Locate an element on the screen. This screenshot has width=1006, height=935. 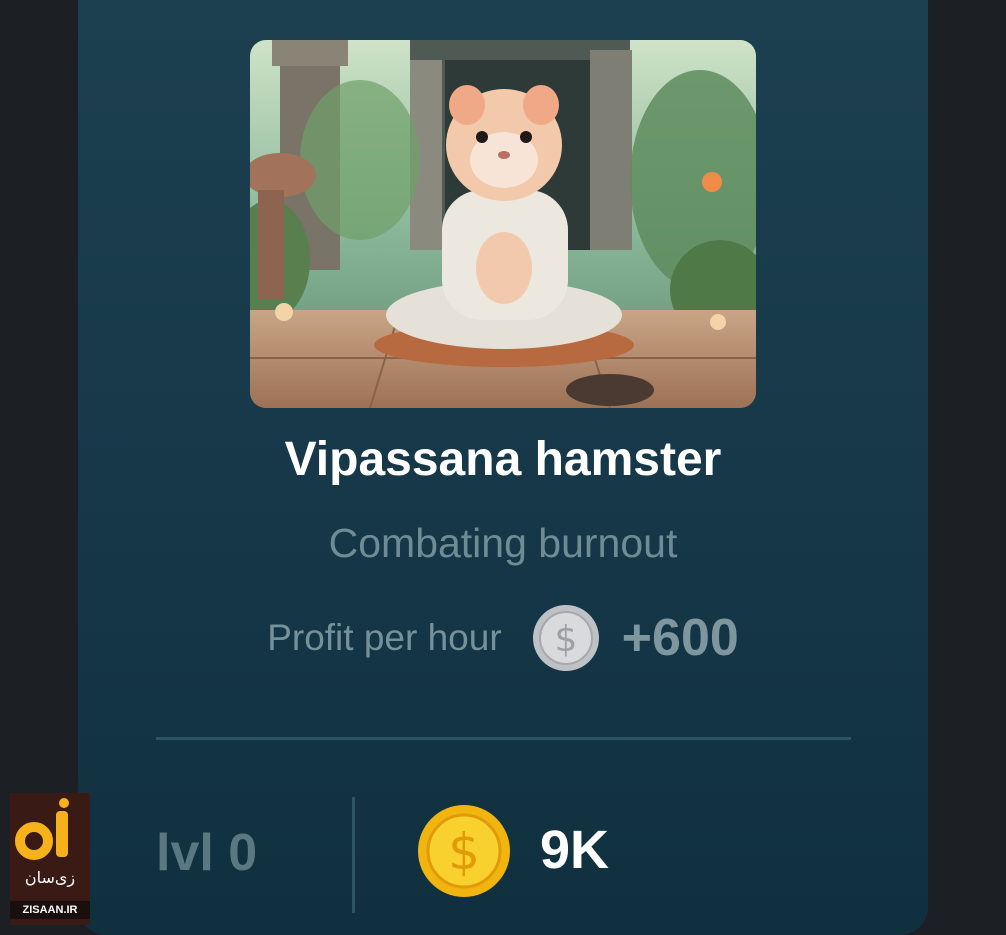
watermark-logo: زی‌سان ZISAAN.IR is located at coordinates (50, 859).